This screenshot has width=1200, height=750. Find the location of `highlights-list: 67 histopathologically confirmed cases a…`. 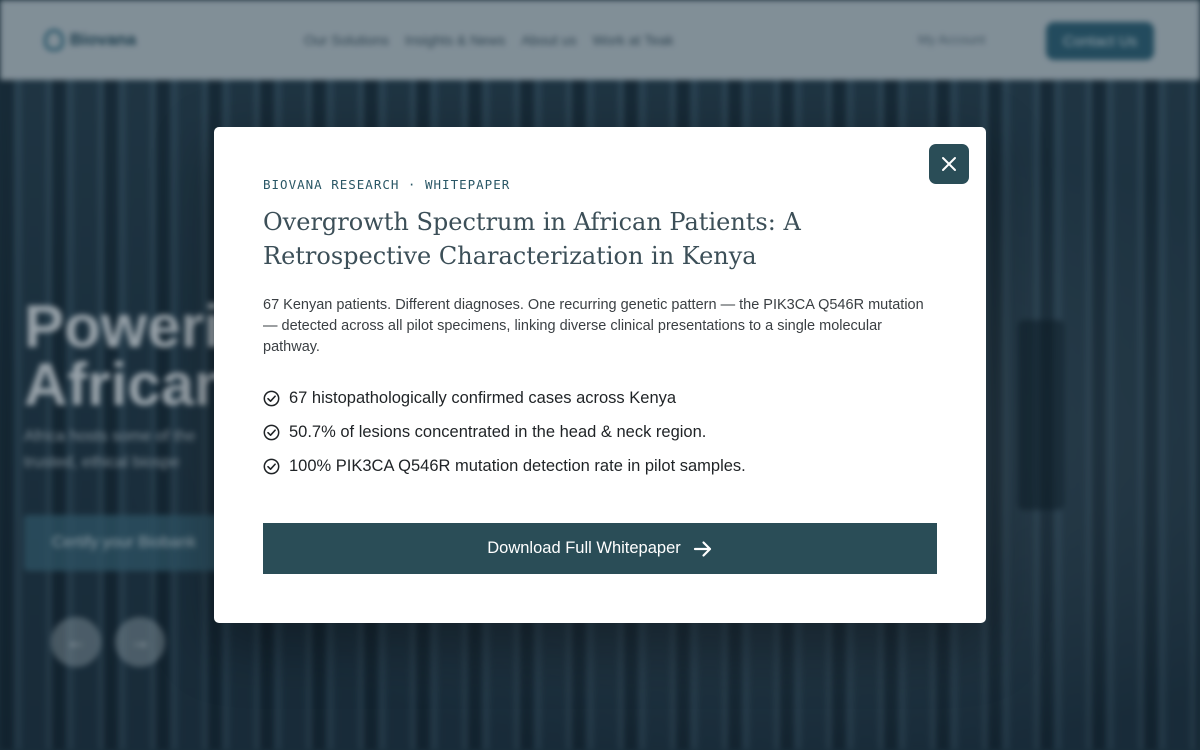

highlights-list: 67 histopathologically confirmed cases a… is located at coordinates (504, 432).